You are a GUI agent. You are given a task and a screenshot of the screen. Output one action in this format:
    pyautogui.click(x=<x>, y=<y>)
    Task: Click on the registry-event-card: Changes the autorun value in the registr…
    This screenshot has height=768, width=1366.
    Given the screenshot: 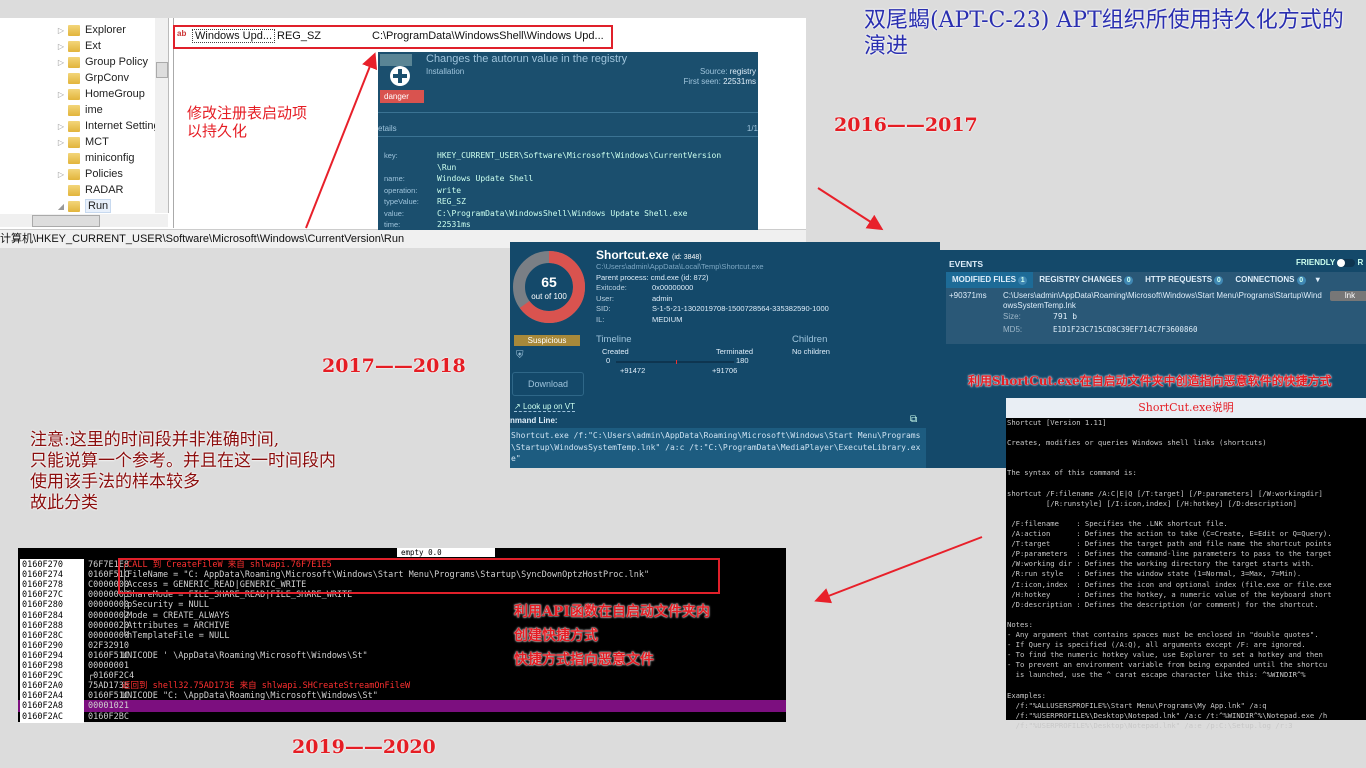 What is the action you would take?
    pyautogui.click(x=568, y=141)
    